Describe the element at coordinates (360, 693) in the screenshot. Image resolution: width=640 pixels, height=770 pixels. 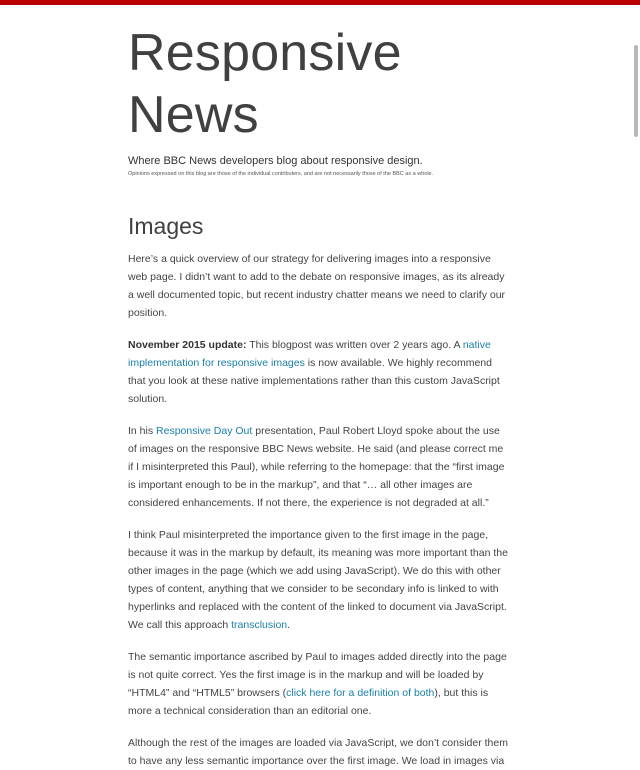
I see `inline-link: click here for a definition of both` at that location.